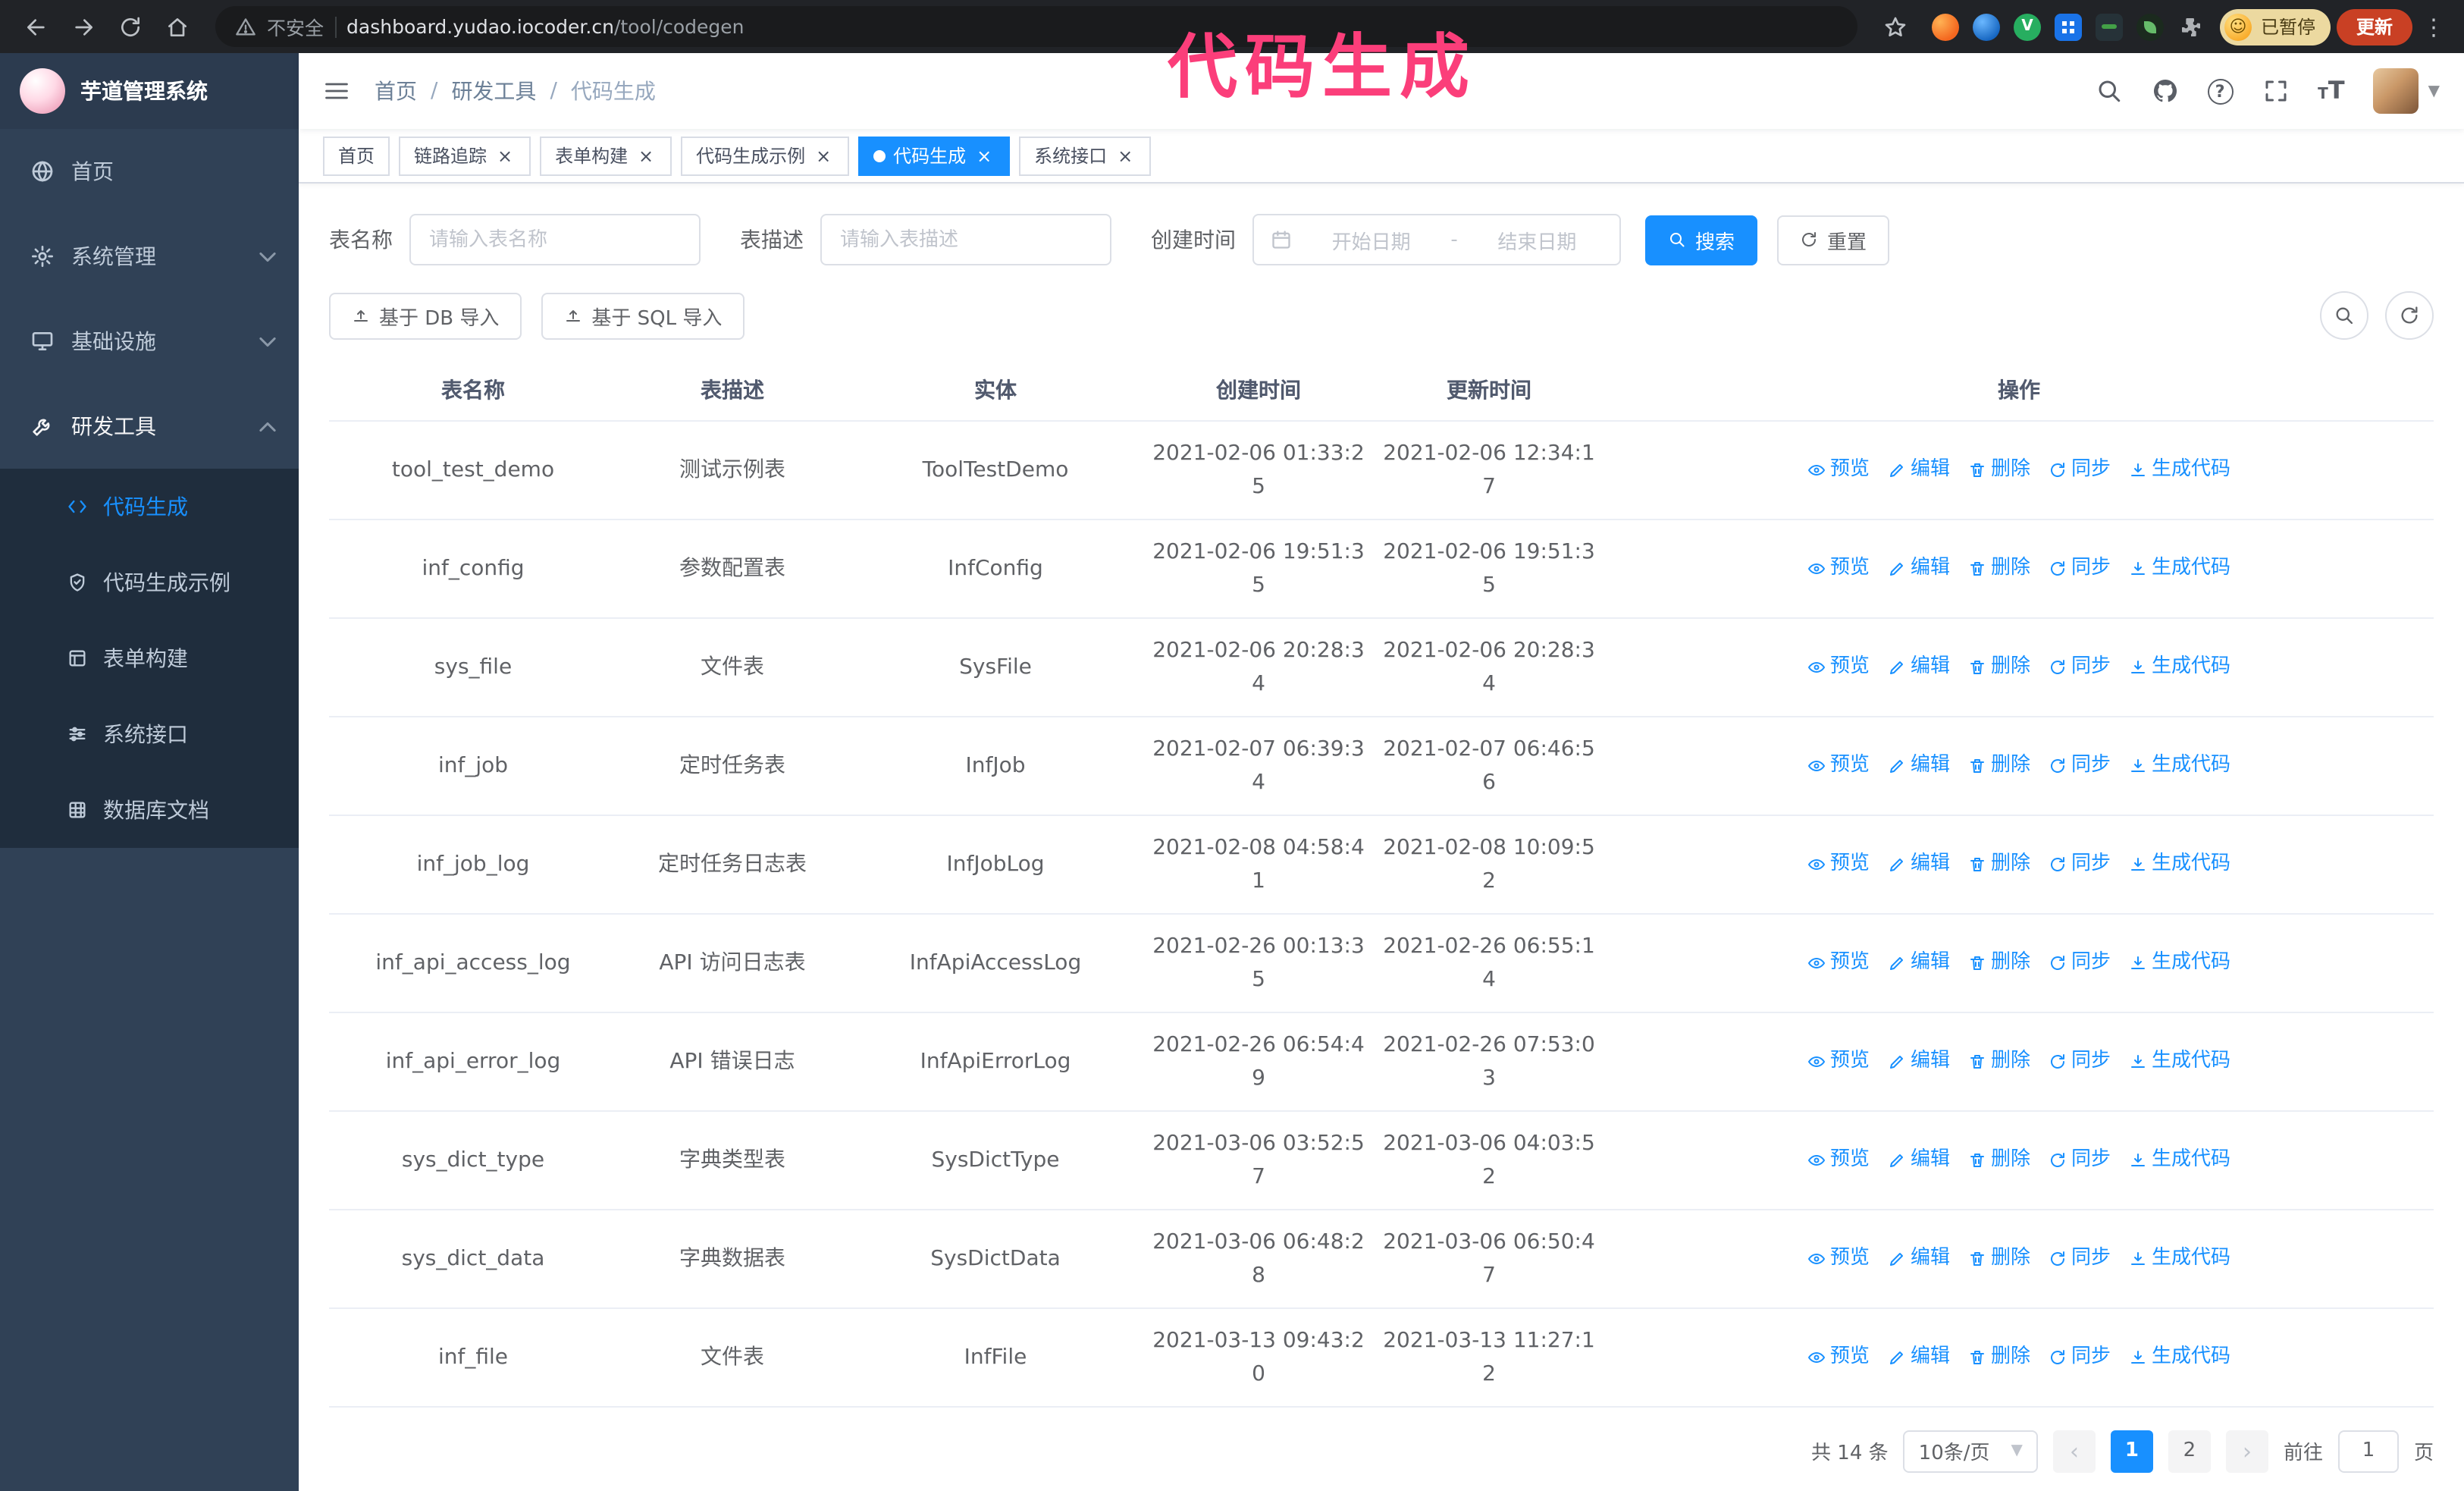  Describe the element at coordinates (966, 239) in the screenshot. I see `table-desc-input` at that location.